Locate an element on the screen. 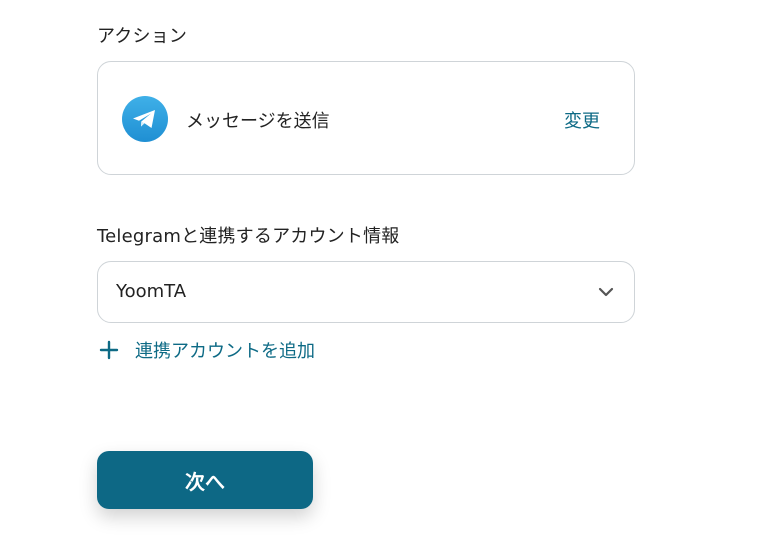 The image size is (764, 550). change-action-link: 変更 is located at coordinates (582, 120).